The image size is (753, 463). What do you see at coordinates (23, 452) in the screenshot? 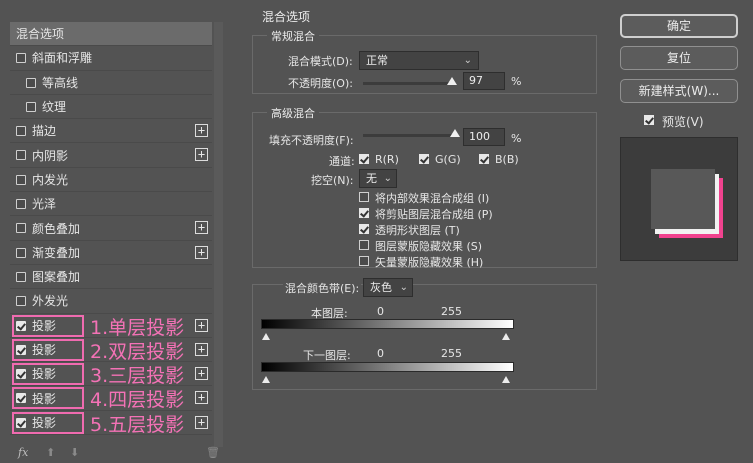
I see `fx-icon: fx` at bounding box center [23, 452].